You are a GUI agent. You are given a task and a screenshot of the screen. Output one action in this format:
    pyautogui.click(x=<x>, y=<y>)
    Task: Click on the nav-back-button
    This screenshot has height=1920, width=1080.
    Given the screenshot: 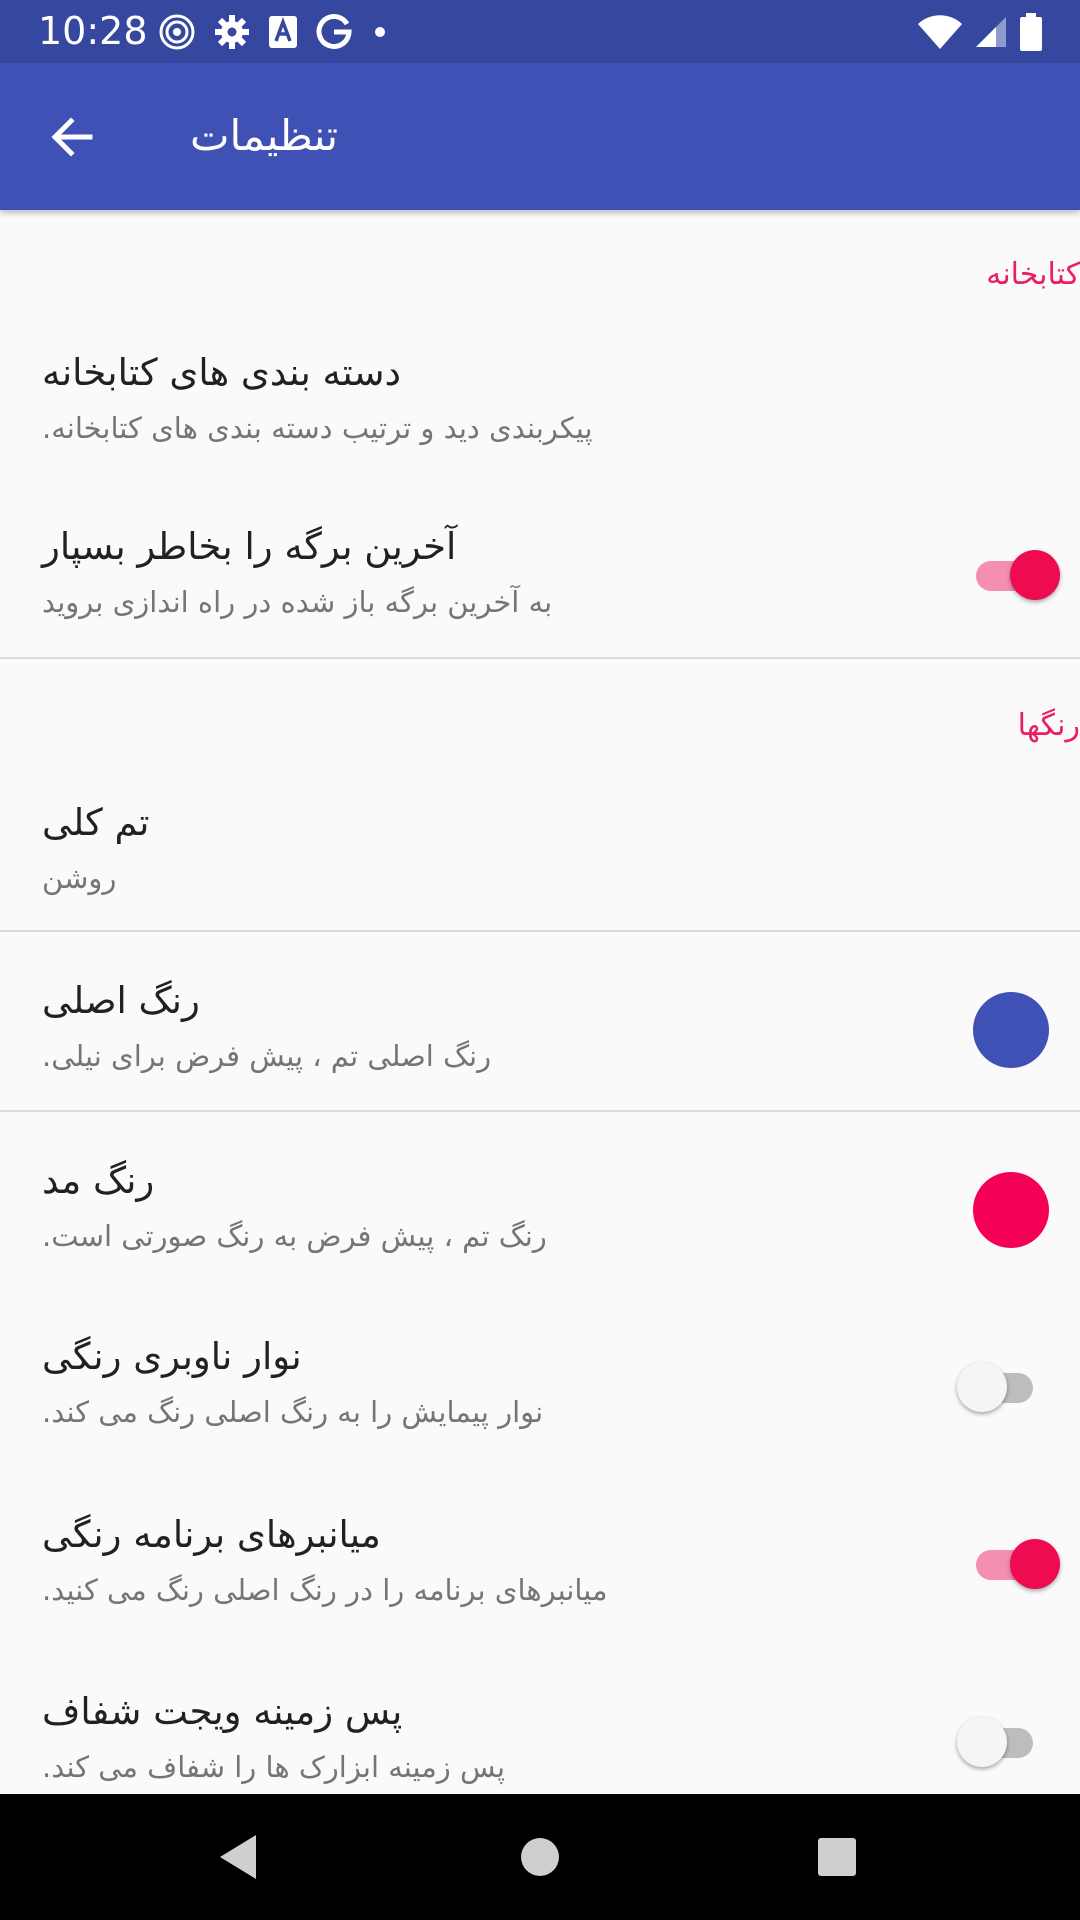 What is the action you would take?
    pyautogui.click(x=238, y=1857)
    